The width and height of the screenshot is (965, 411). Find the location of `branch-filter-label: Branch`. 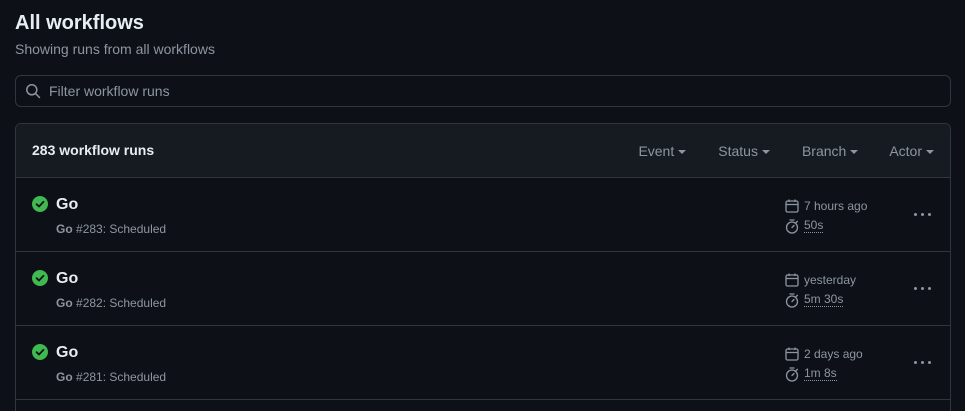

branch-filter-label: Branch is located at coordinates (824, 151).